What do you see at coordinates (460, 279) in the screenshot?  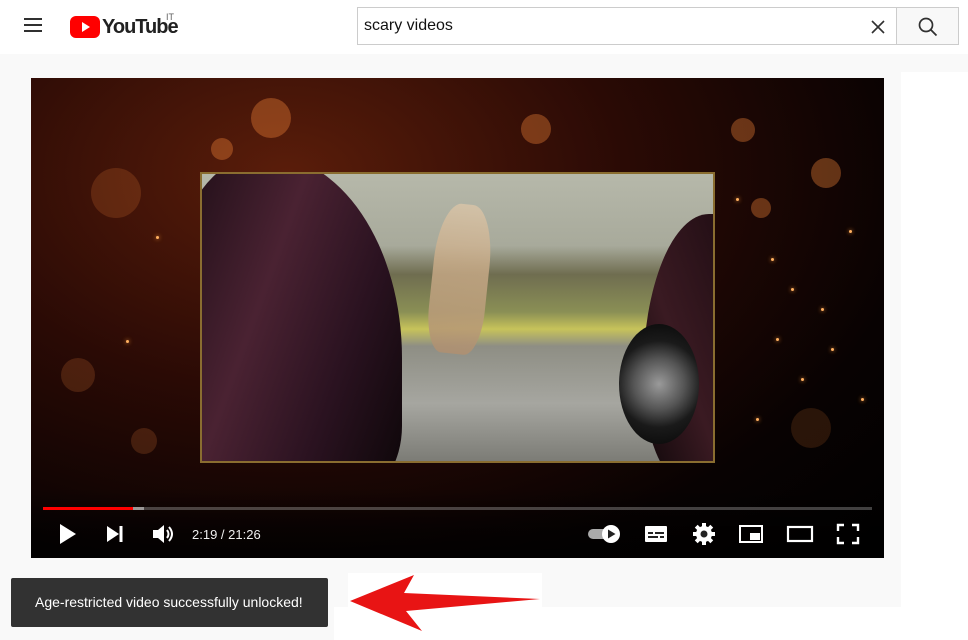 I see `figure-in-scene` at bounding box center [460, 279].